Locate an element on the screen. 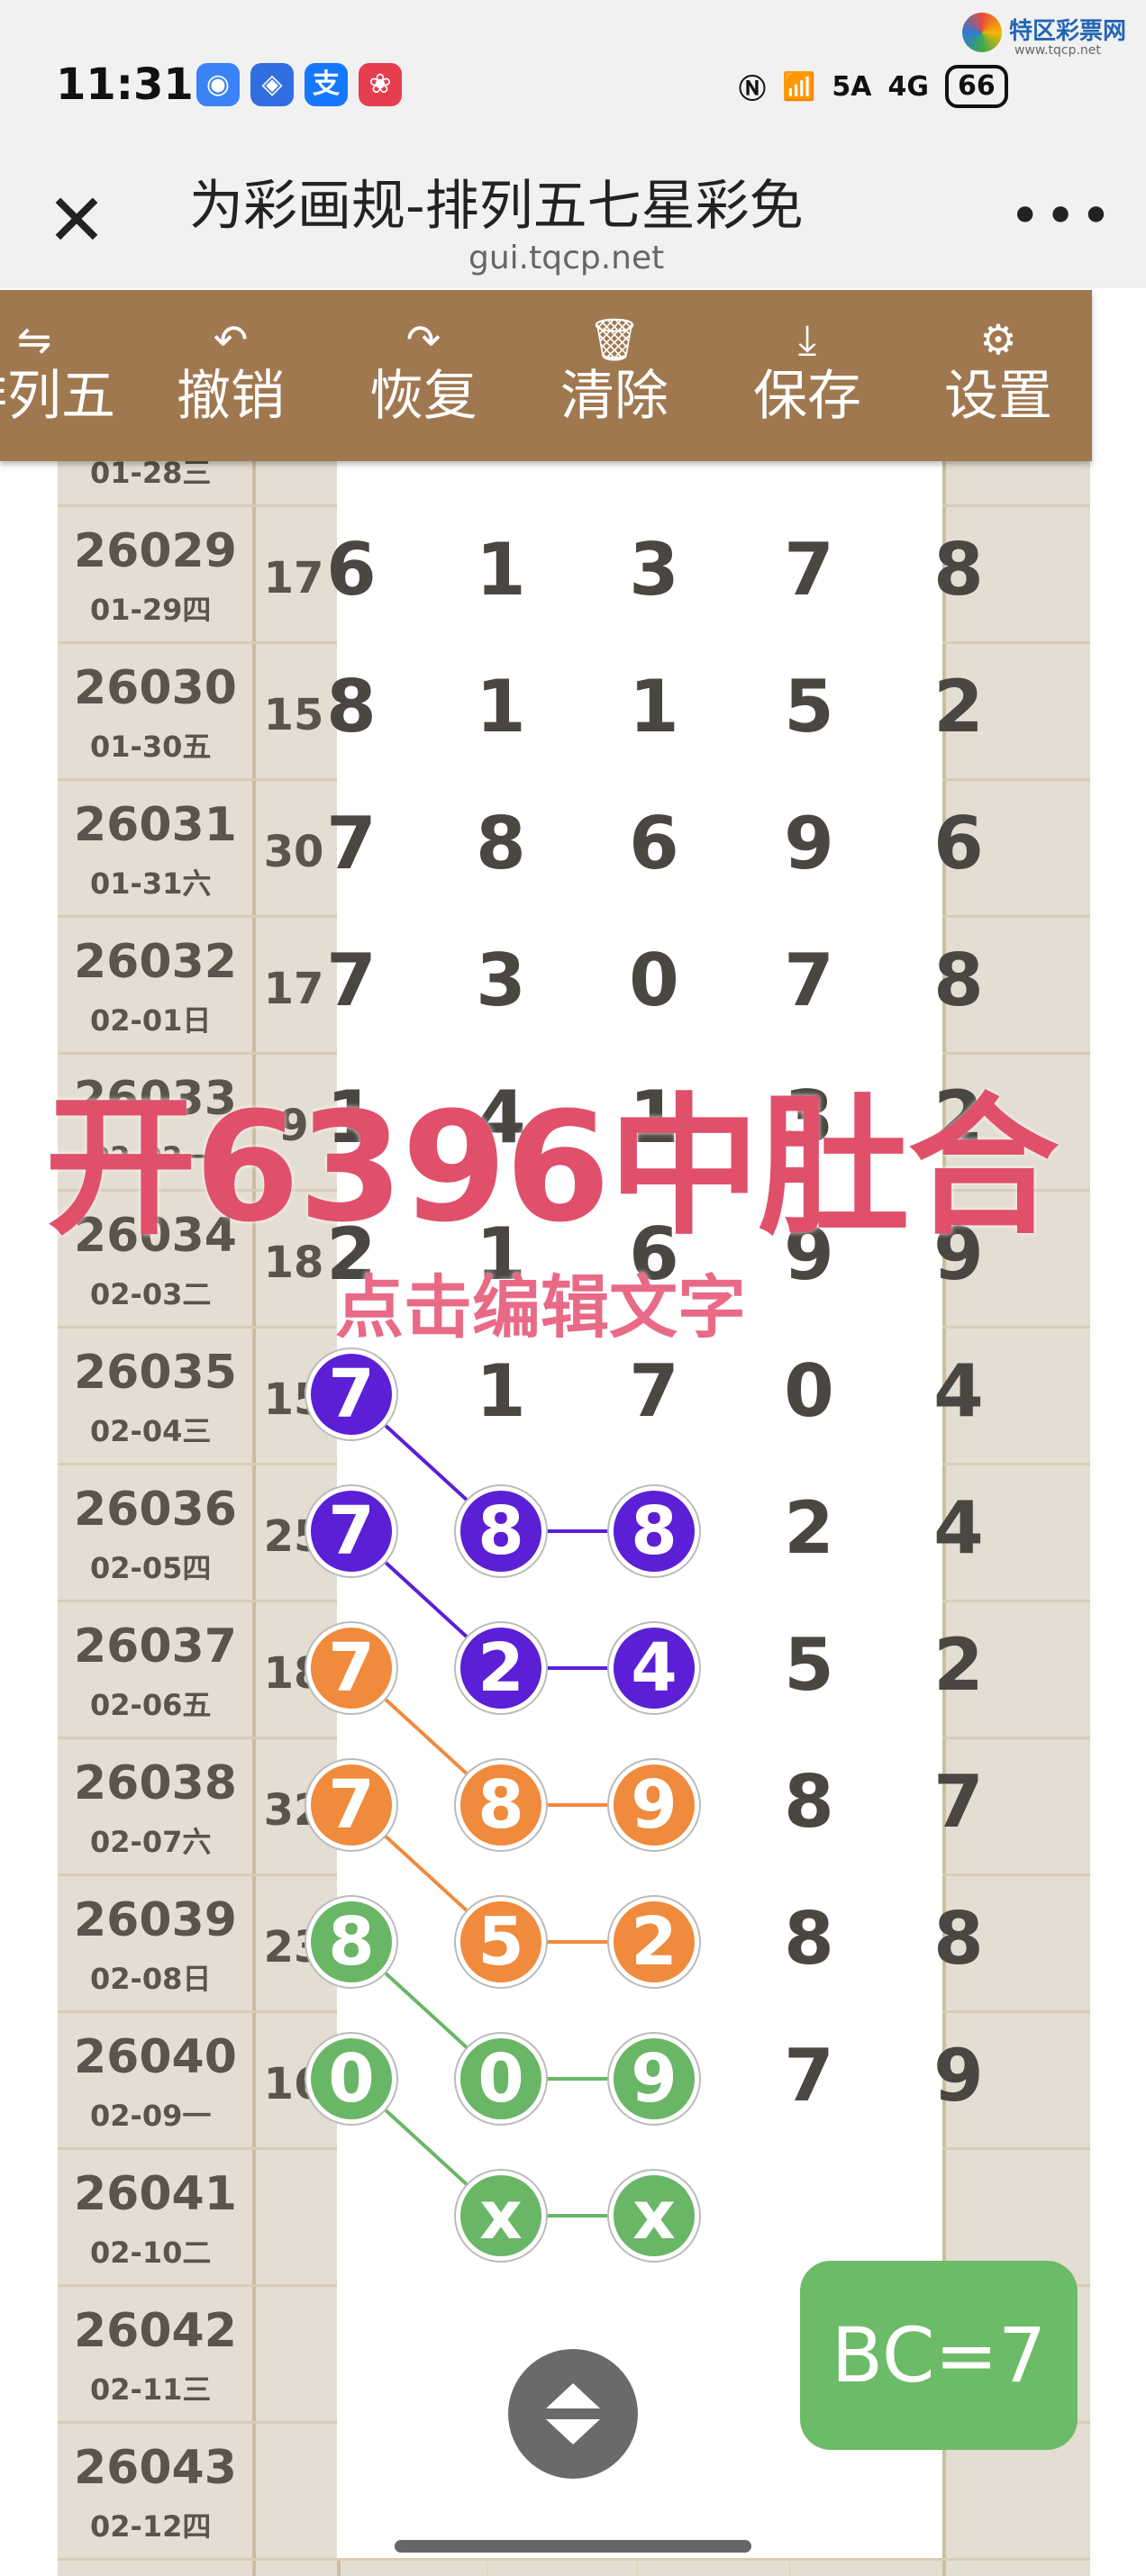 This screenshot has height=2576, width=1146. draw-row: 2603902-08日2385288 is located at coordinates (574, 1943).